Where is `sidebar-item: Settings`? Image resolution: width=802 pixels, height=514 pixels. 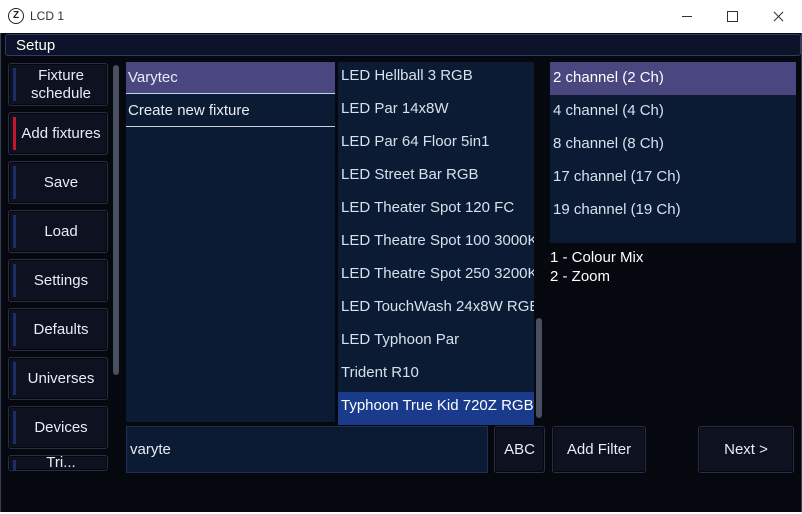 sidebar-item: Settings is located at coordinates (58, 280).